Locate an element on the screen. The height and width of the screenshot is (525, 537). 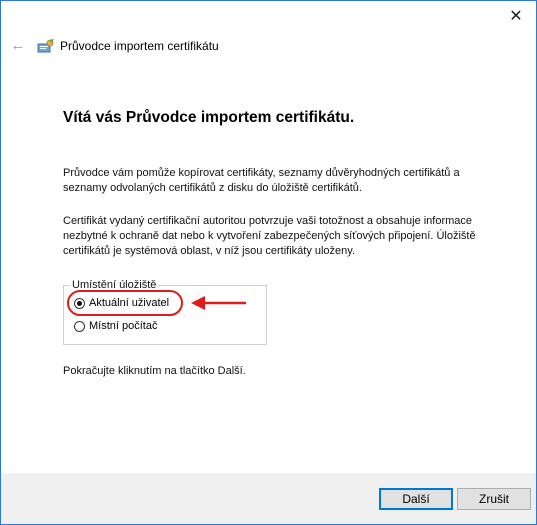
page-heading: Vítá vás Průvodce importem certifikátu. is located at coordinates (209, 117).